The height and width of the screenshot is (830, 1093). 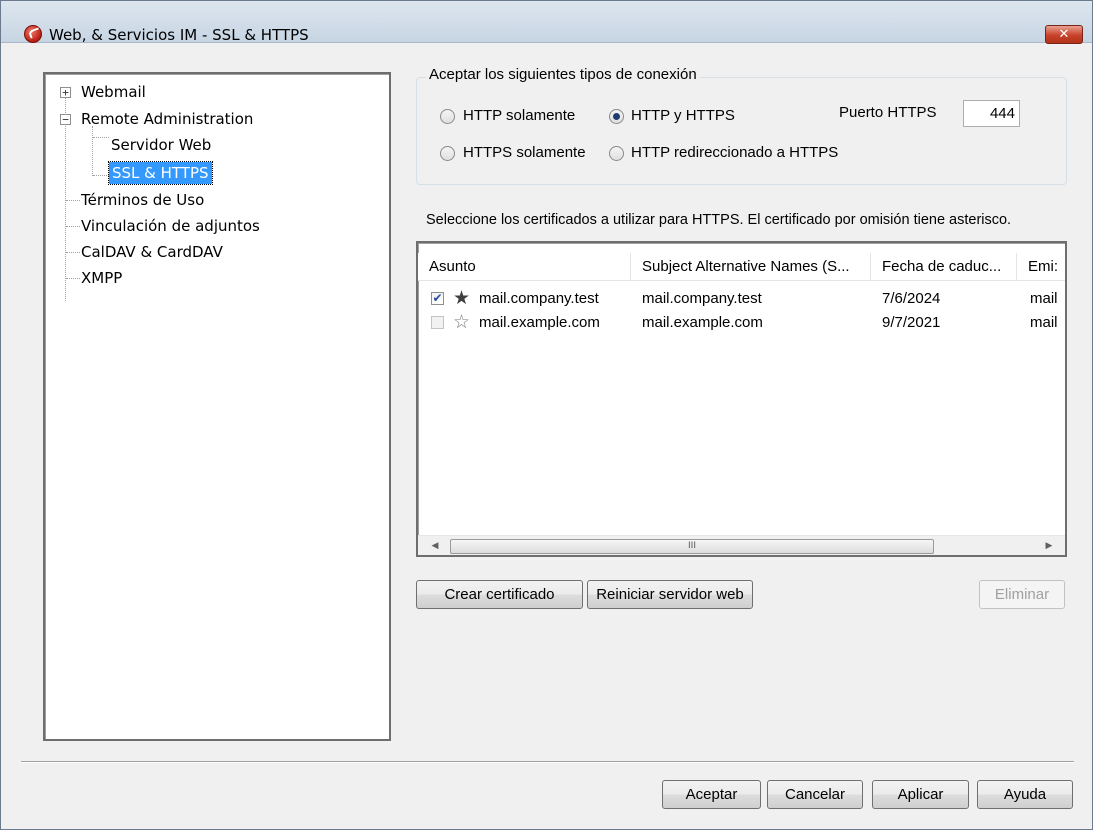 I want to click on radio-http-redirect-https, so click(x=616, y=153).